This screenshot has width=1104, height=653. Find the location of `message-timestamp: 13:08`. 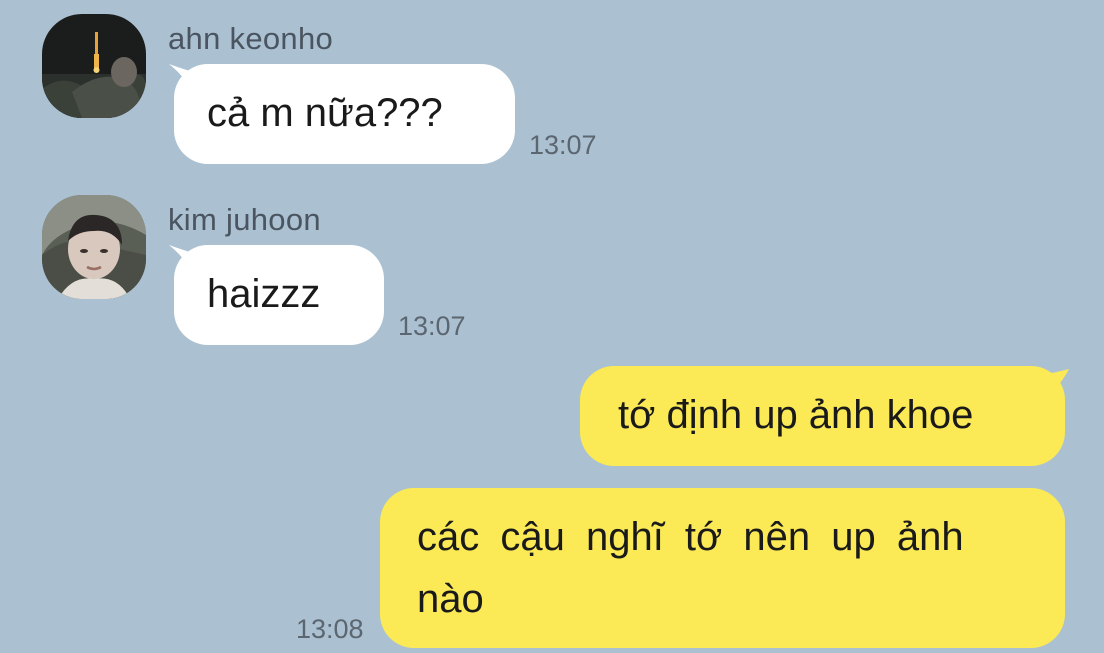

message-timestamp: 13:08 is located at coordinates (330, 629).